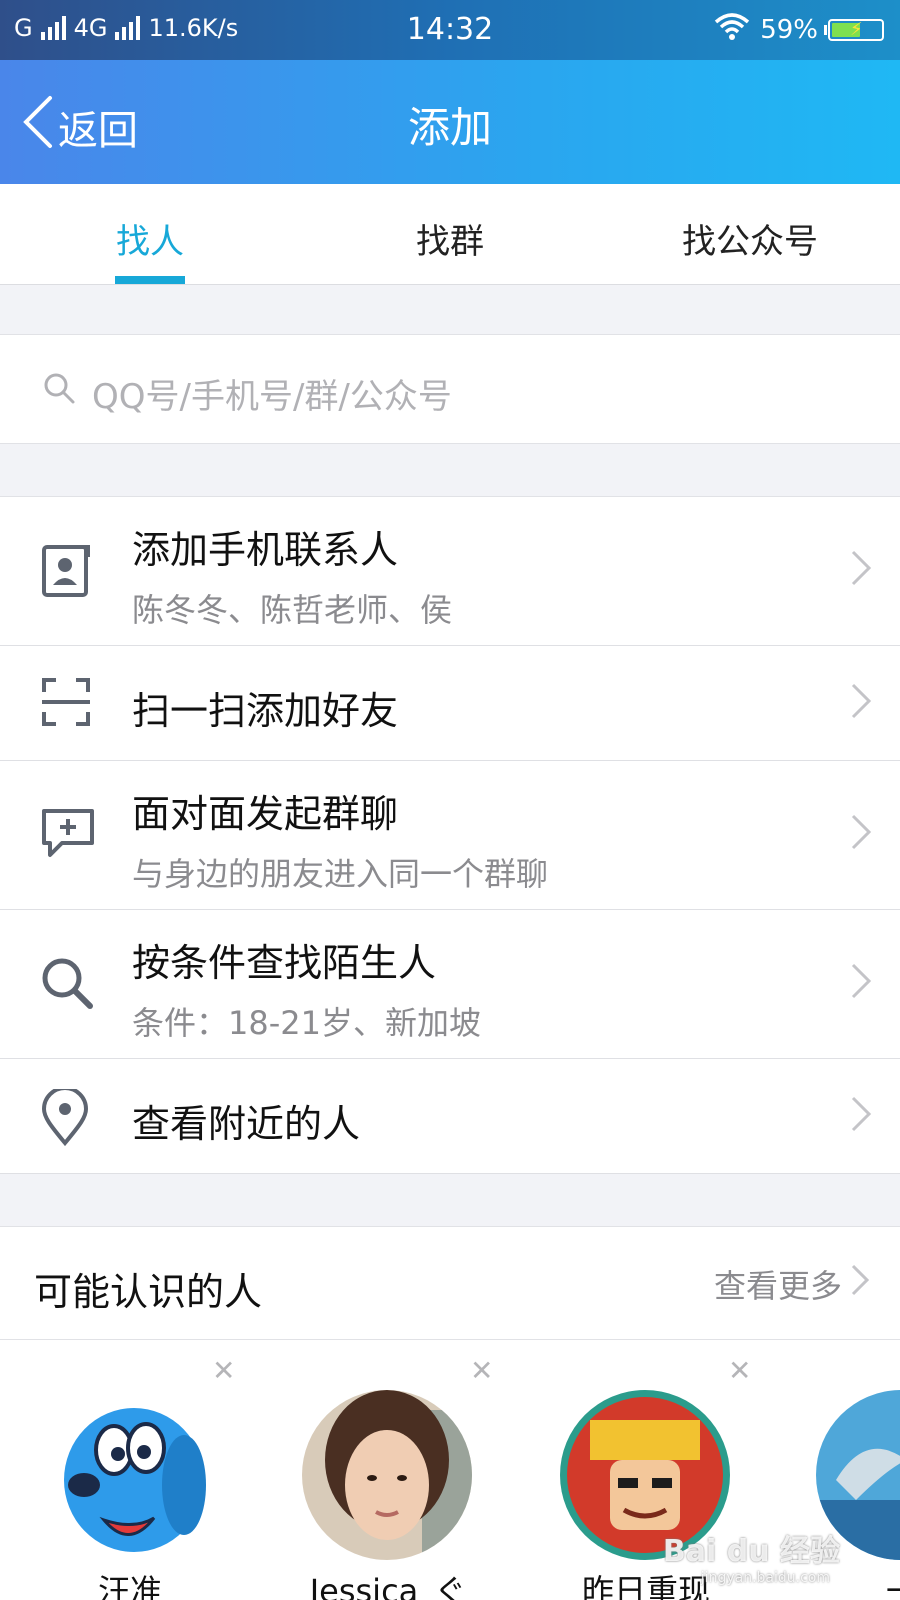 The image size is (900, 1600). Describe the element at coordinates (150, 242) in the screenshot. I see `tab-label: 找人` at that location.